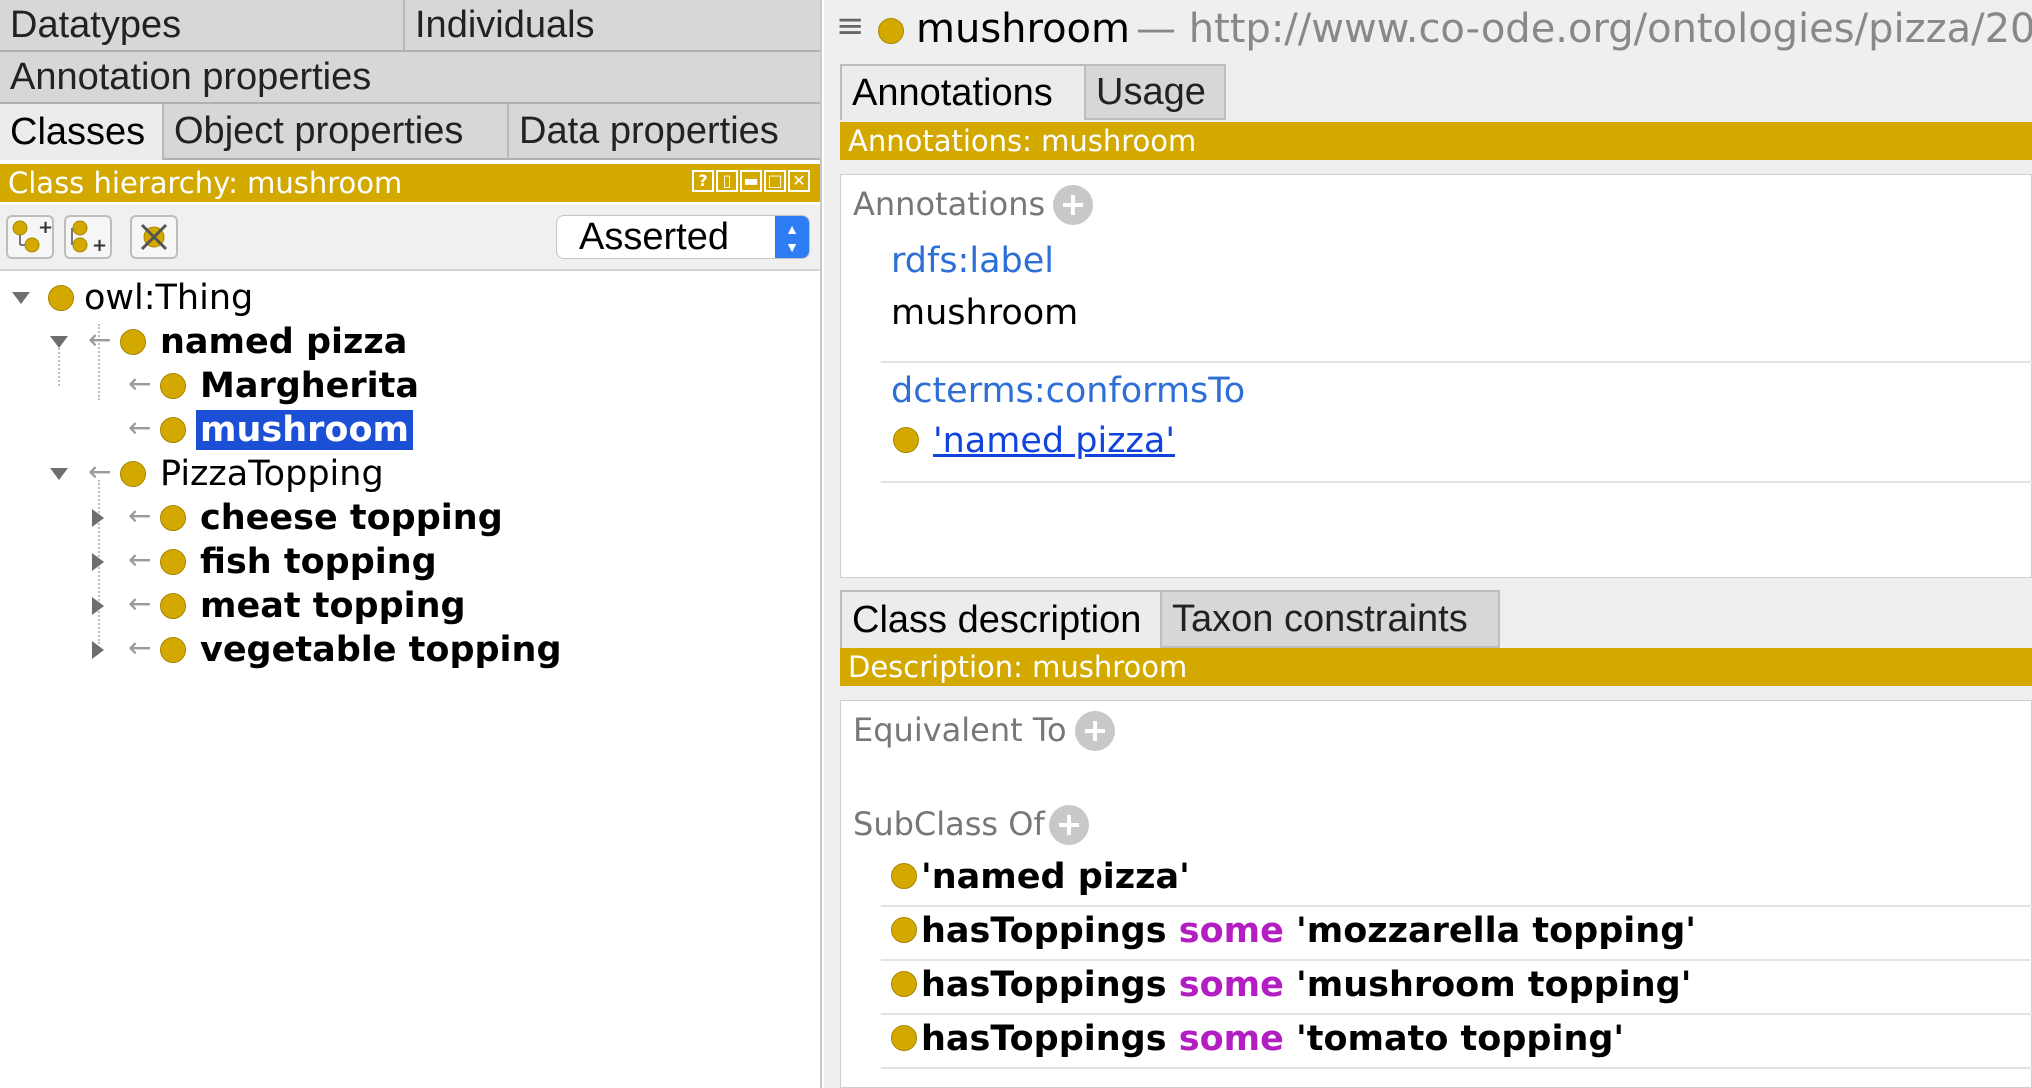  I want to click on description-header: Description: mushroom, so click(1436, 667).